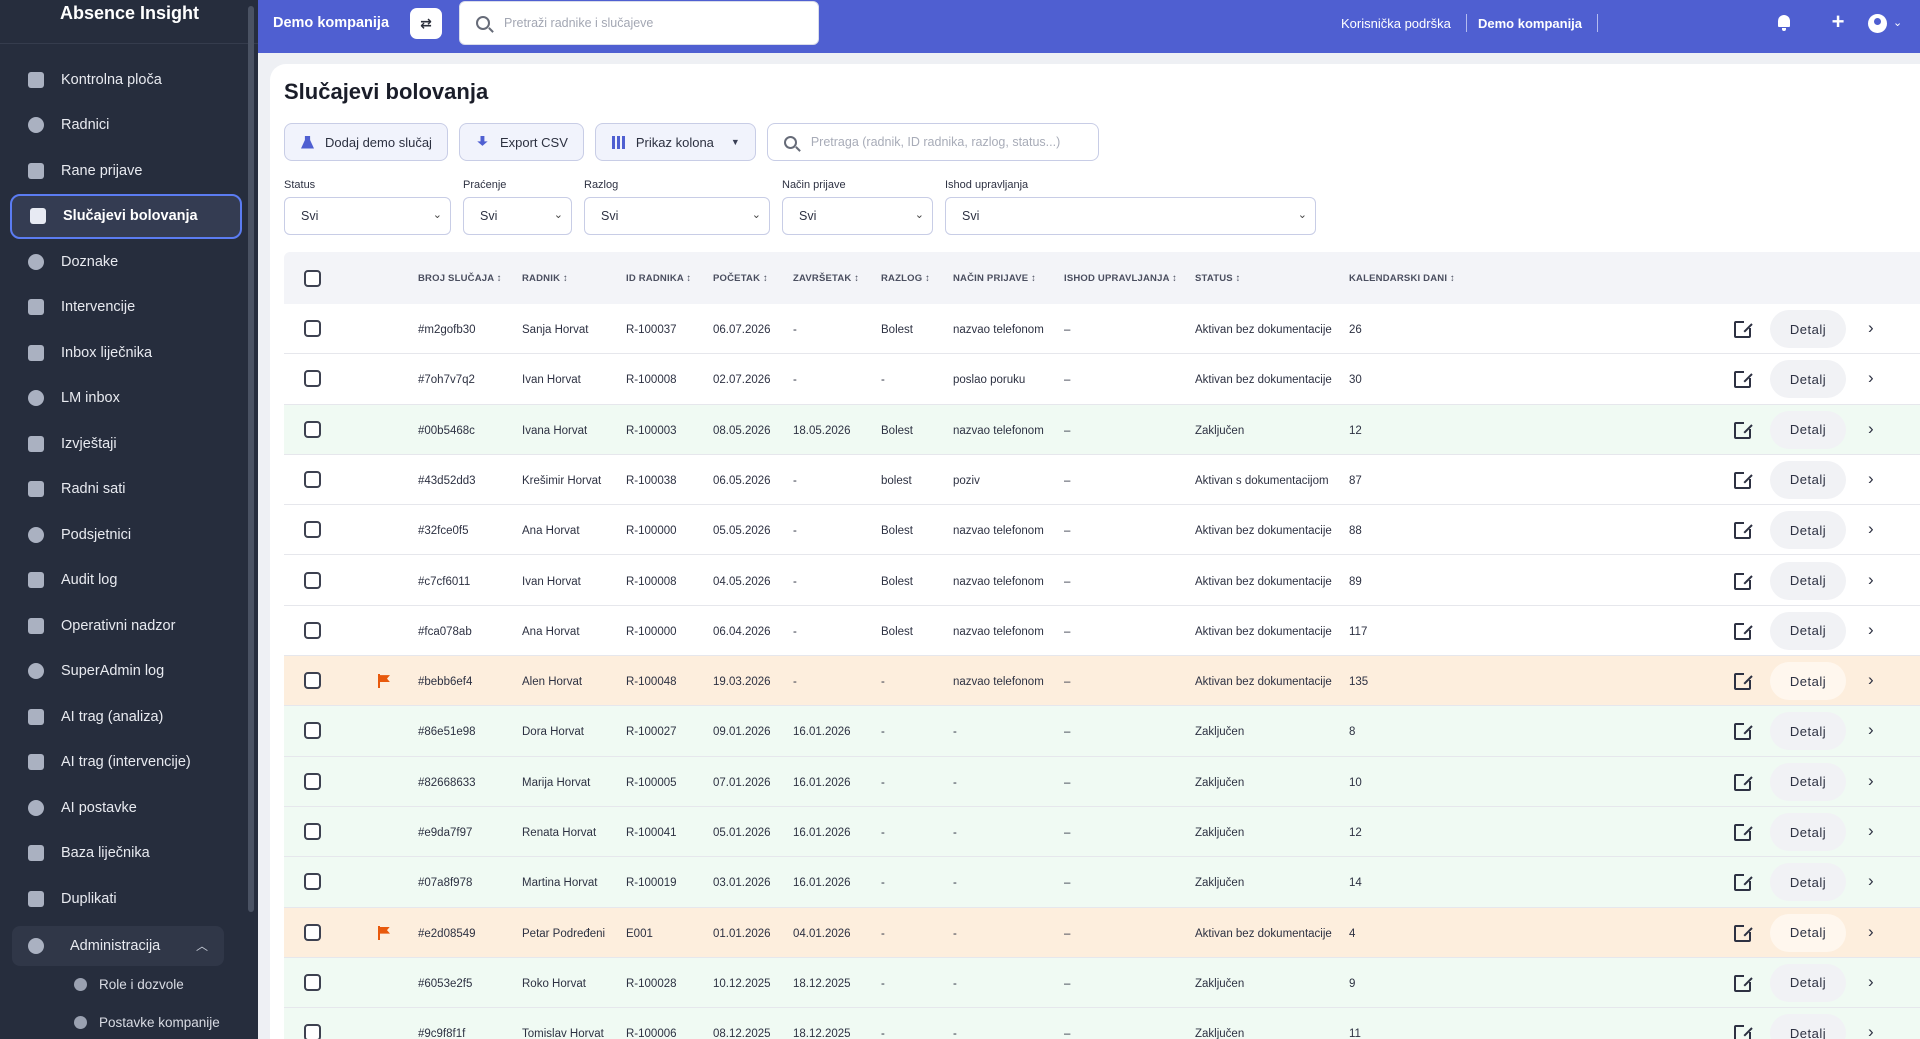 This screenshot has height=1039, width=1920. What do you see at coordinates (1218, 278) in the screenshot?
I see `column-header: STATUS ↕` at bounding box center [1218, 278].